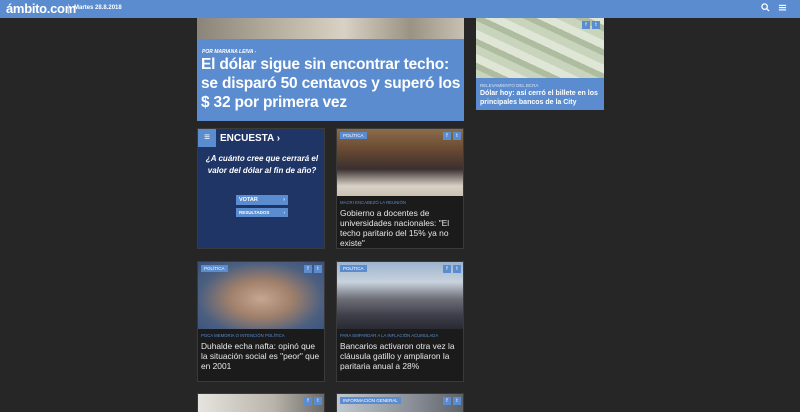 The width and height of the screenshot is (800, 412). What do you see at coordinates (389, 335) in the screenshot?
I see `news-card-kicker: PARA EMPARDAR A LA INFLACIÓN ACUMULADA` at bounding box center [389, 335].